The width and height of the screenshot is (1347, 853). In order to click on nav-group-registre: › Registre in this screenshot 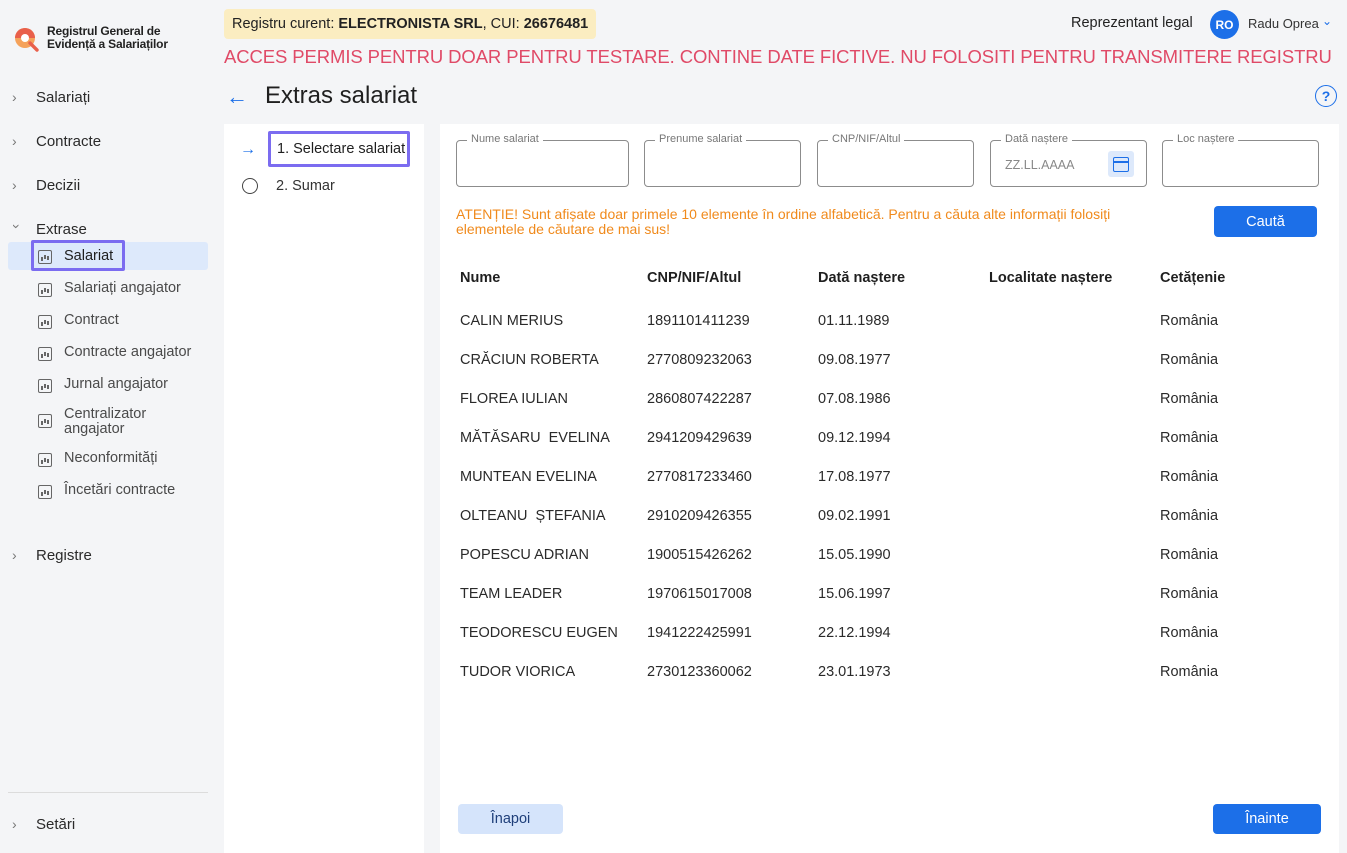, I will do `click(52, 555)`.